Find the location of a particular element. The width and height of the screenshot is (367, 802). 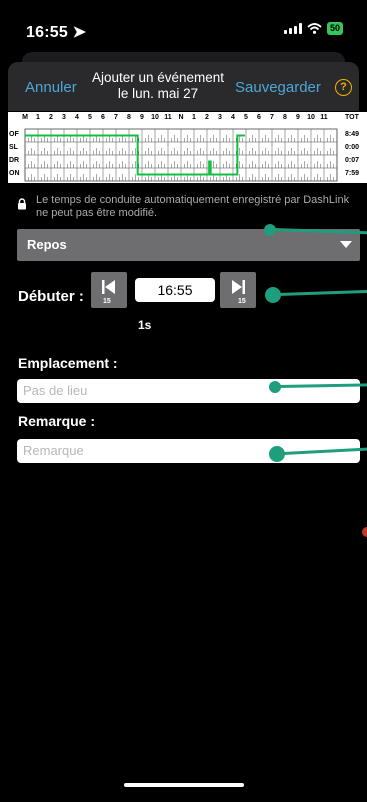

location-label: Emplacement : is located at coordinates (68, 363).